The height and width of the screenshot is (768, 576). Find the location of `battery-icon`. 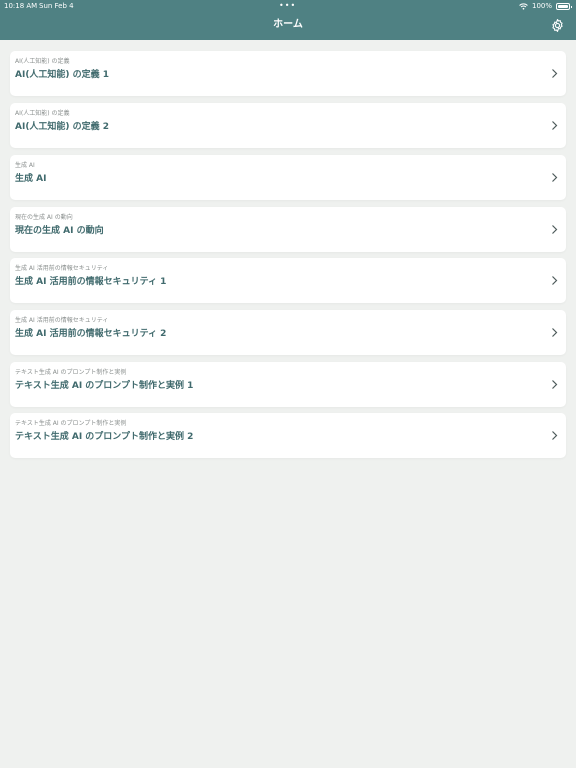

battery-icon is located at coordinates (564, 6).